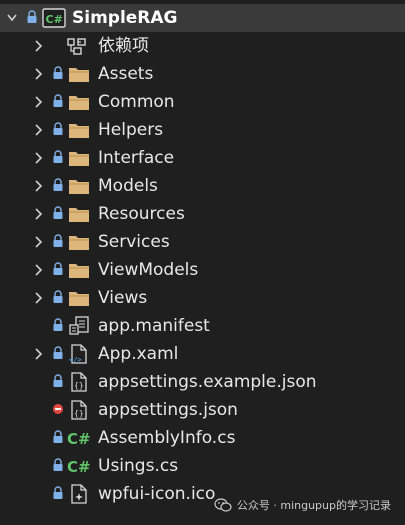 This screenshot has width=405, height=525. I want to click on folder-label: Helpers, so click(131, 130).